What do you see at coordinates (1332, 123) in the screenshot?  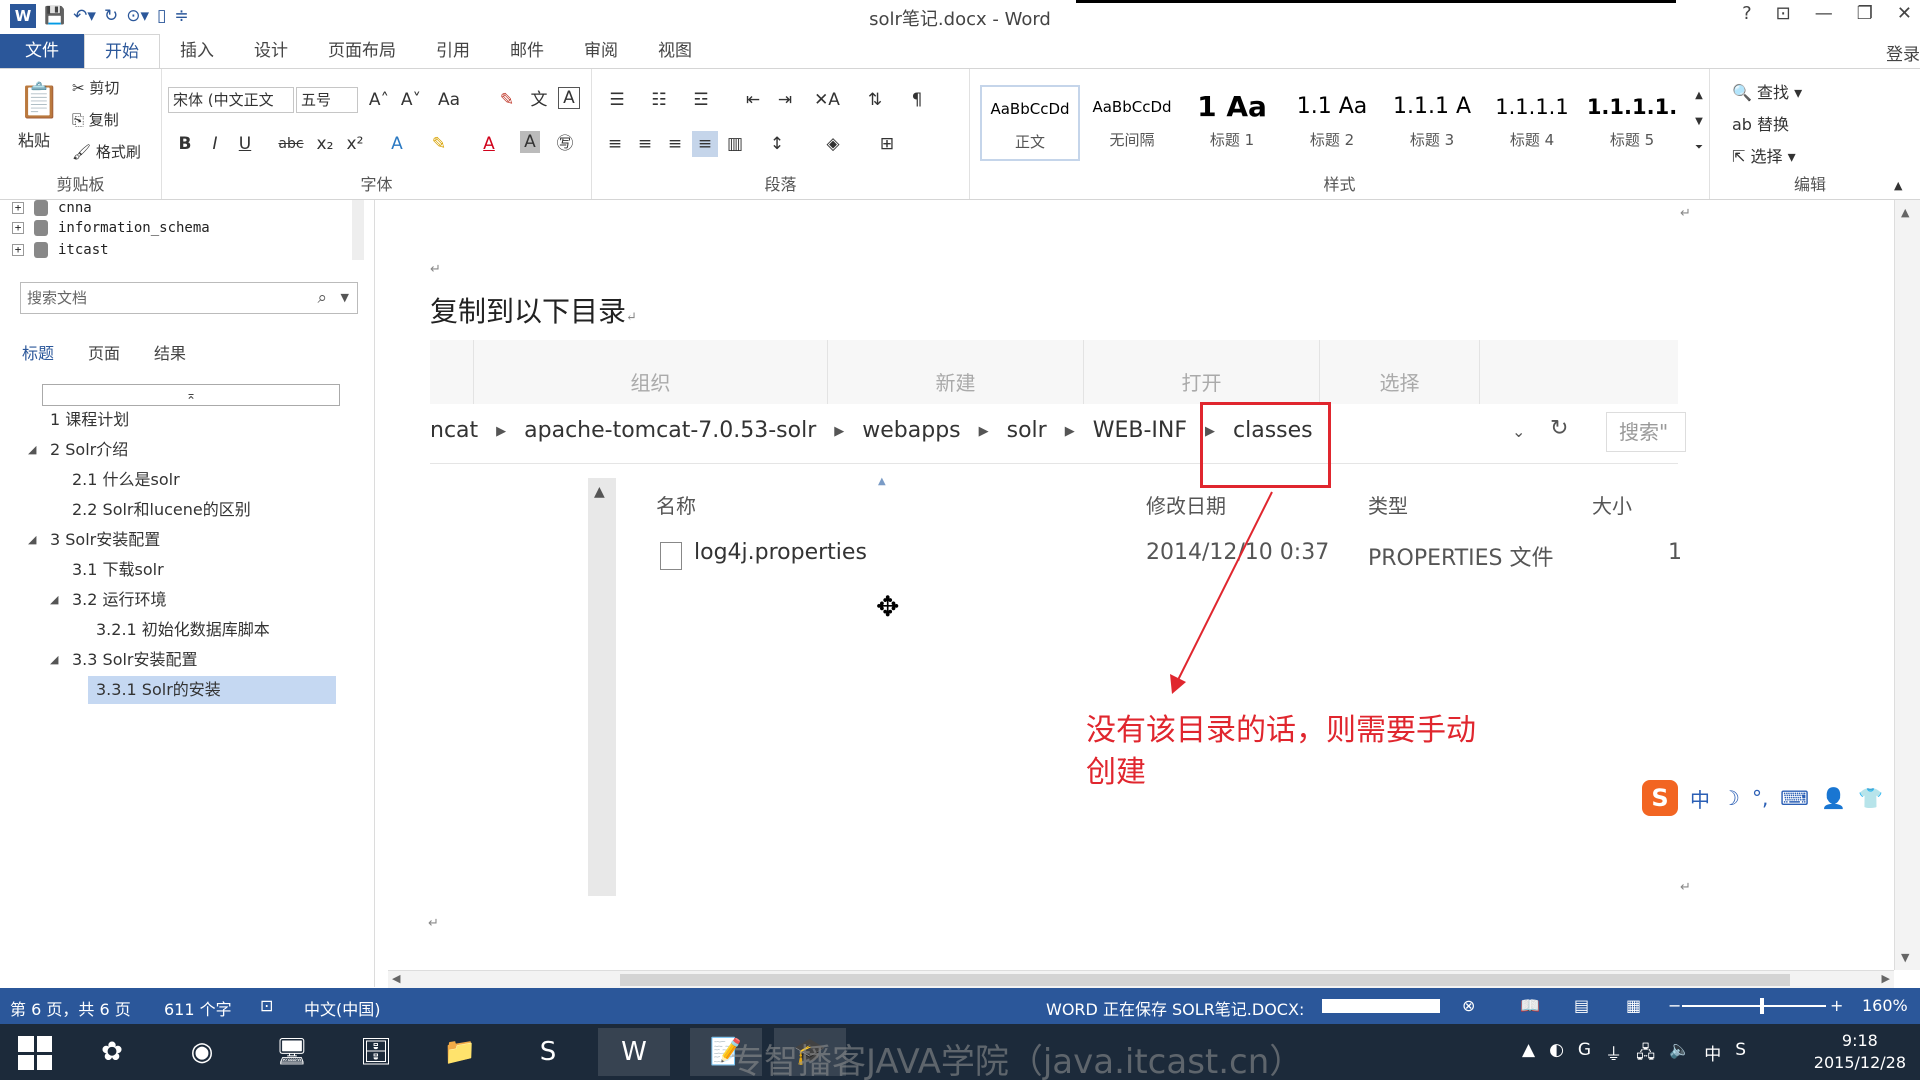 I see `style-heading-2: 1.1 Aa 标题 2` at bounding box center [1332, 123].